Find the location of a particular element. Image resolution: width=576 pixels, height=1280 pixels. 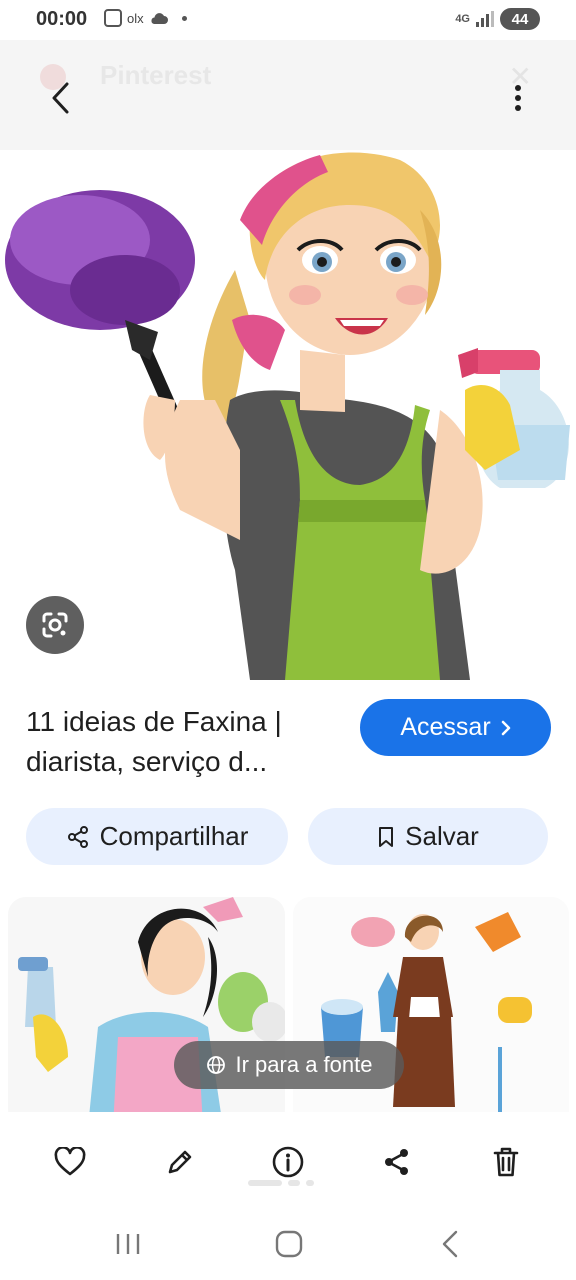

go-to-source-button: Ir para a fonte is located at coordinates (289, 1065).